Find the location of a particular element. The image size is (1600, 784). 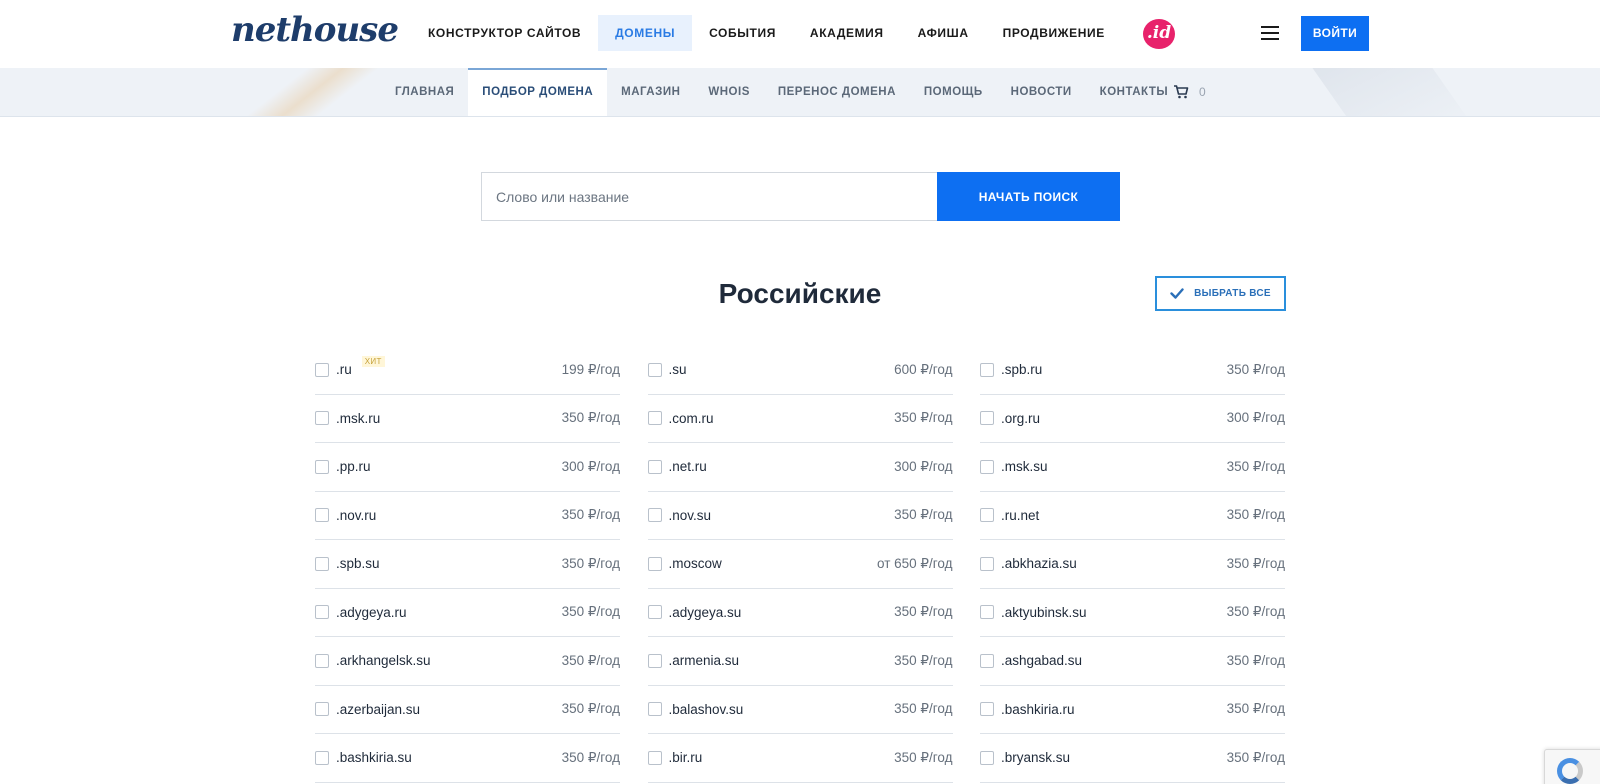

sub-nav-contacts: КОНТАКТЫ is located at coordinates (1134, 92).